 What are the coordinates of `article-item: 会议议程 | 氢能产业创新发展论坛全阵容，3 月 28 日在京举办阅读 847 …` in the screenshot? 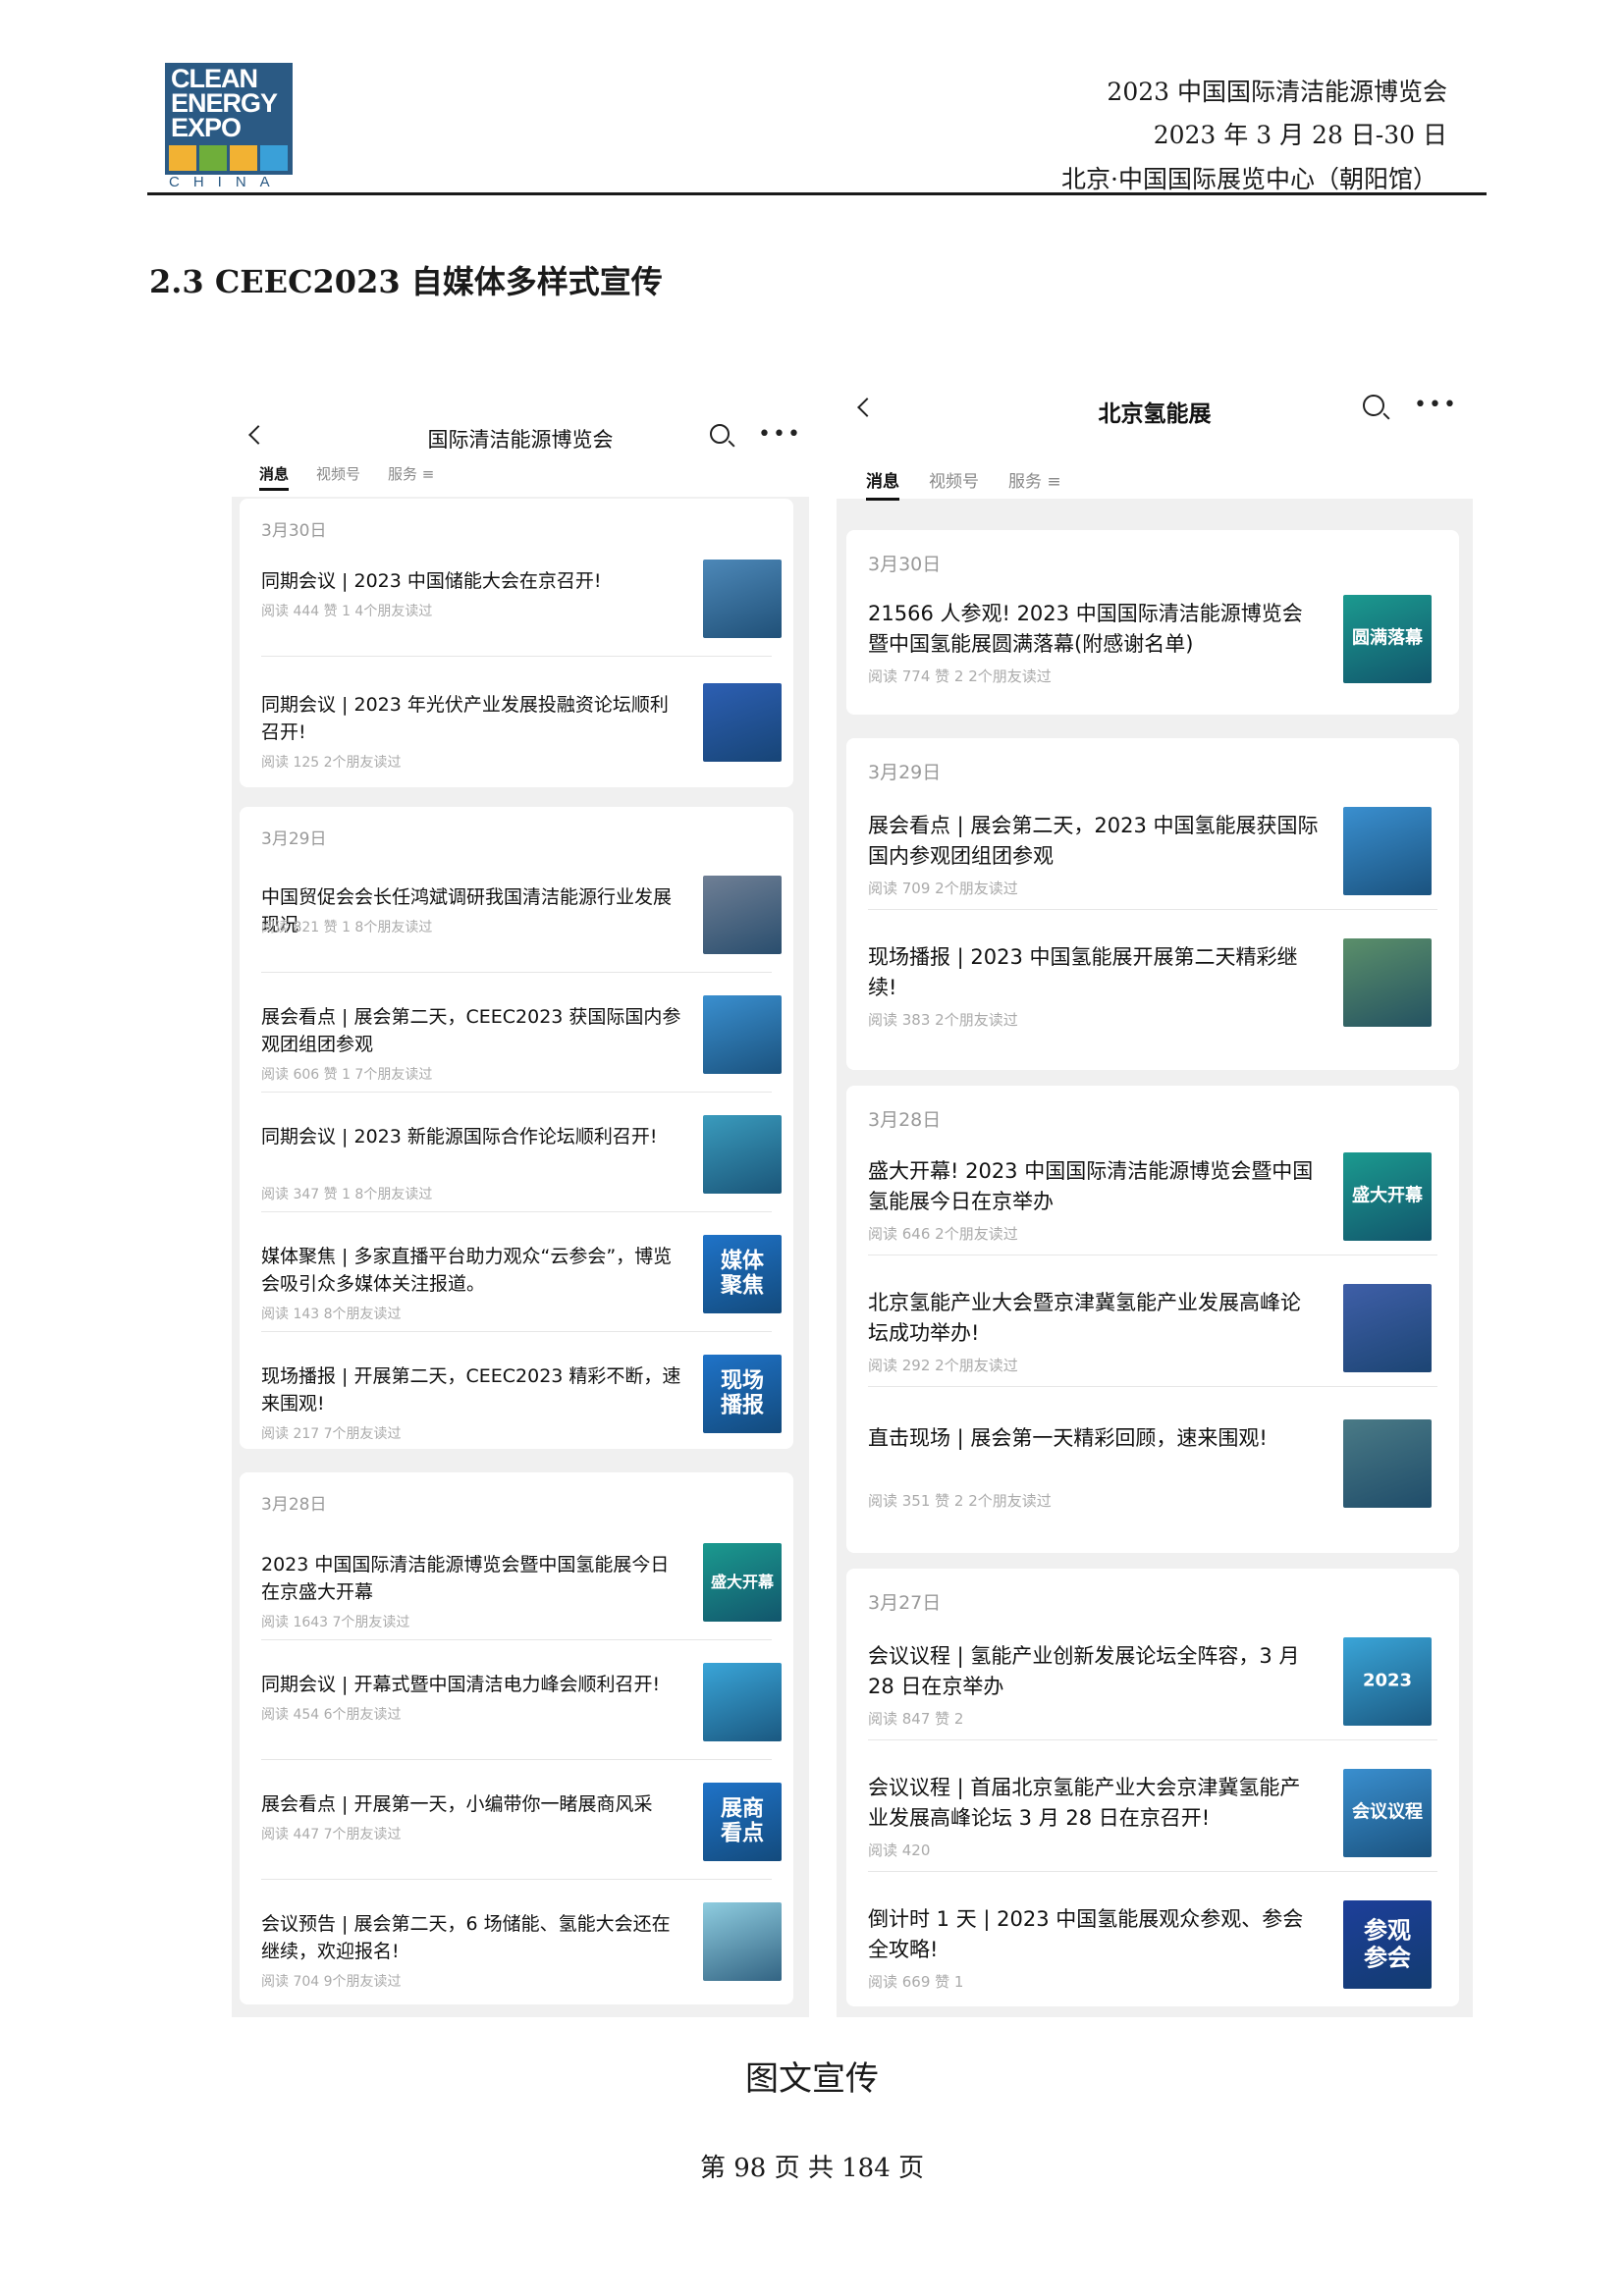 It's located at (1152, 1688).